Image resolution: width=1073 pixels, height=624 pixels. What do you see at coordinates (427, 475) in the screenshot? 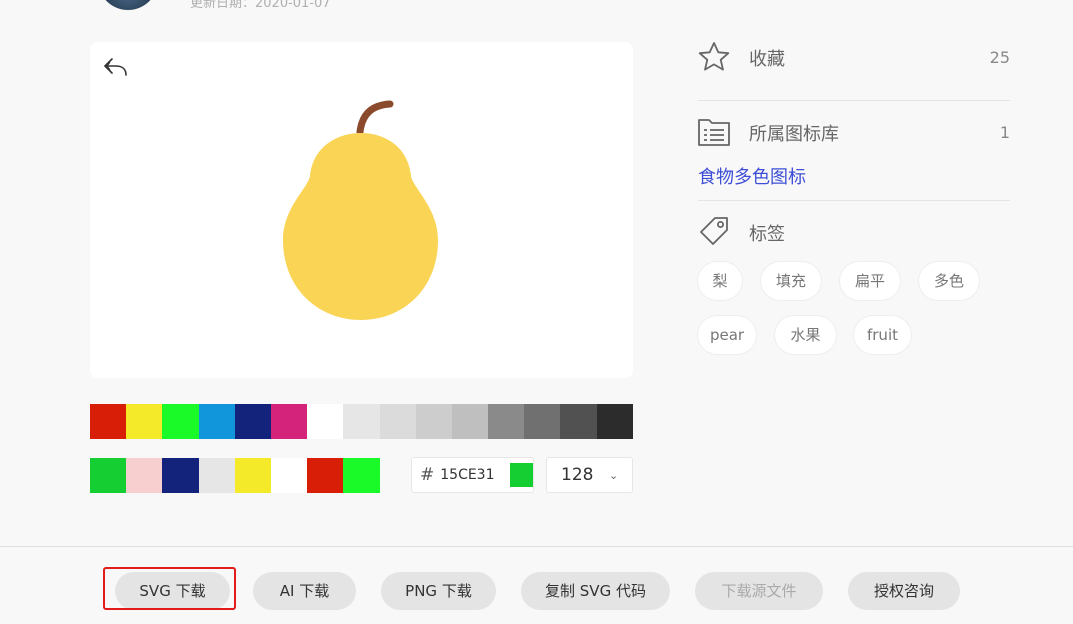
I see `hash-symbol: #` at bounding box center [427, 475].